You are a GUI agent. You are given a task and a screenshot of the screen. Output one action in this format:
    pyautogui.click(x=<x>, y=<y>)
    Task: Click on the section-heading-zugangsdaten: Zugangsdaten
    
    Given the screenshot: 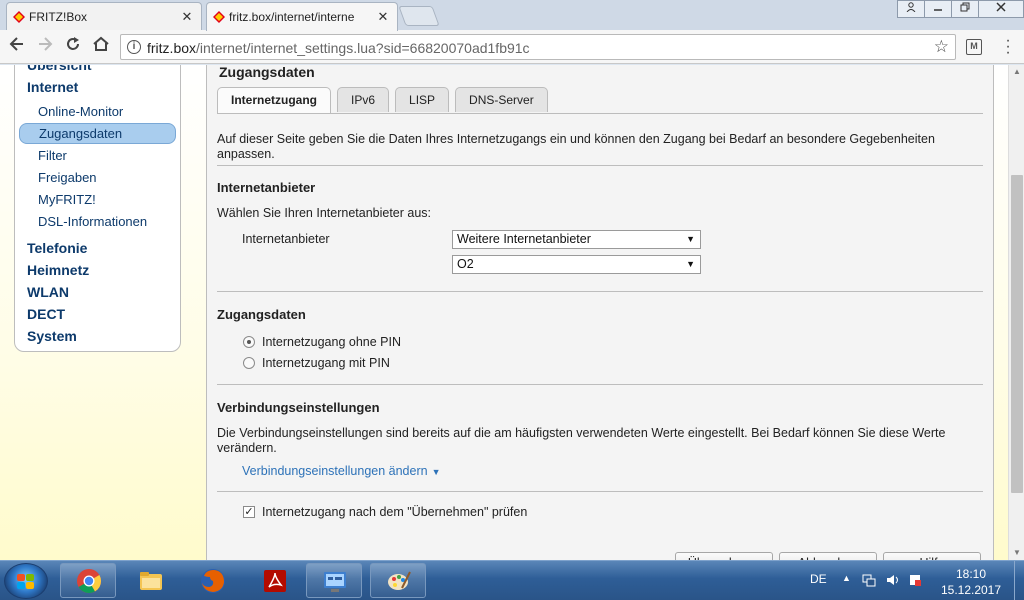 What is the action you would take?
    pyautogui.click(x=261, y=314)
    